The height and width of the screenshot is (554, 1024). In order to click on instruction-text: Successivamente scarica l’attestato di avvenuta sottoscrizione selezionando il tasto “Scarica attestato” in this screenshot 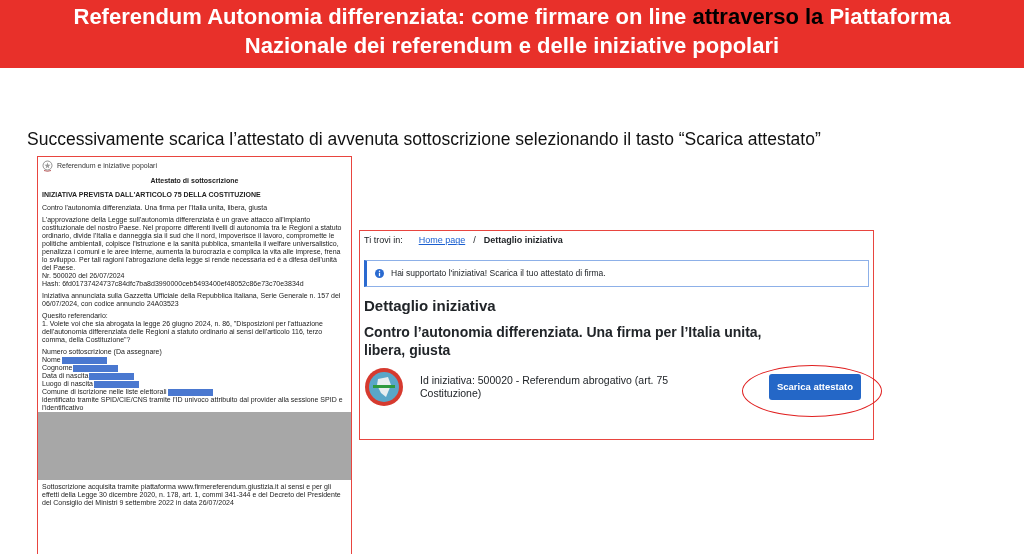, I will do `click(424, 139)`.